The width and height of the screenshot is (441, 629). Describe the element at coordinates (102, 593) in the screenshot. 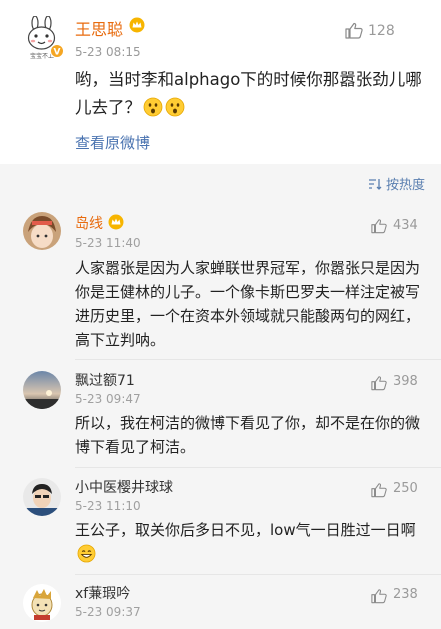

I see `comment-username: xf蒹瑕吟` at that location.